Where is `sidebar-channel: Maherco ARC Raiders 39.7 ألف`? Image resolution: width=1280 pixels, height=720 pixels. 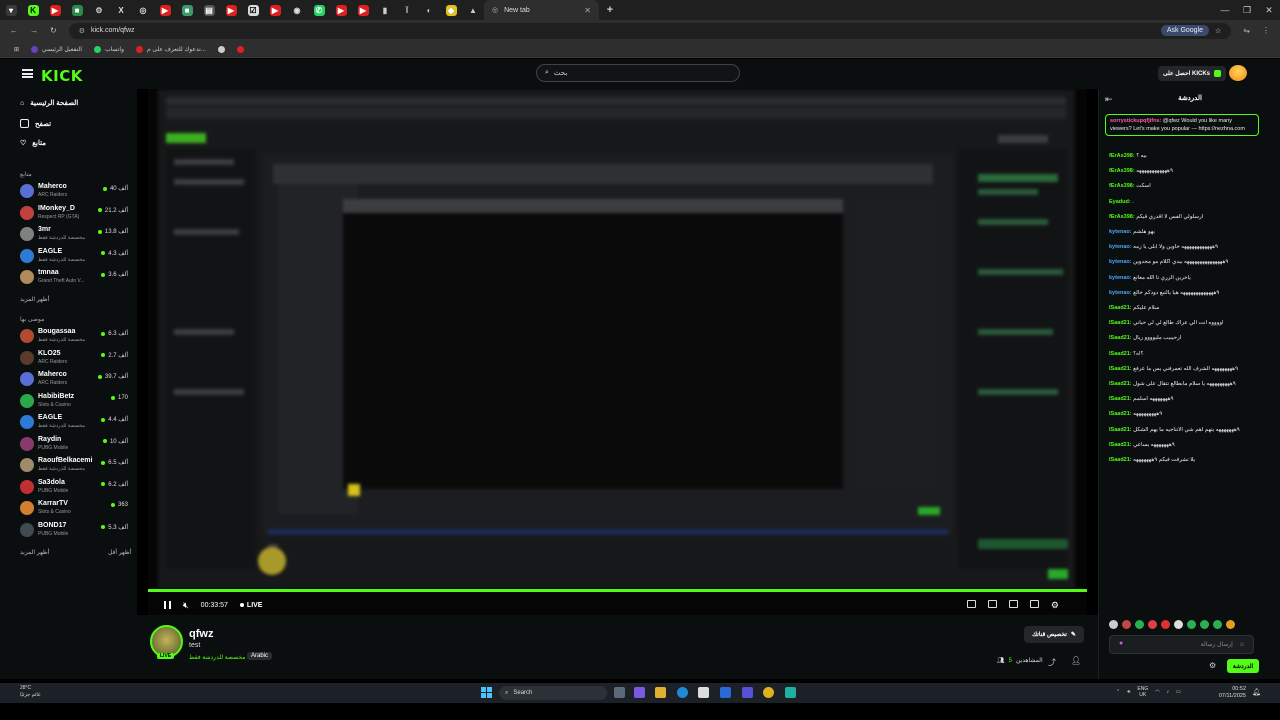 sidebar-channel: Maherco ARC Raiders 39.7 ألف is located at coordinates (75, 379).